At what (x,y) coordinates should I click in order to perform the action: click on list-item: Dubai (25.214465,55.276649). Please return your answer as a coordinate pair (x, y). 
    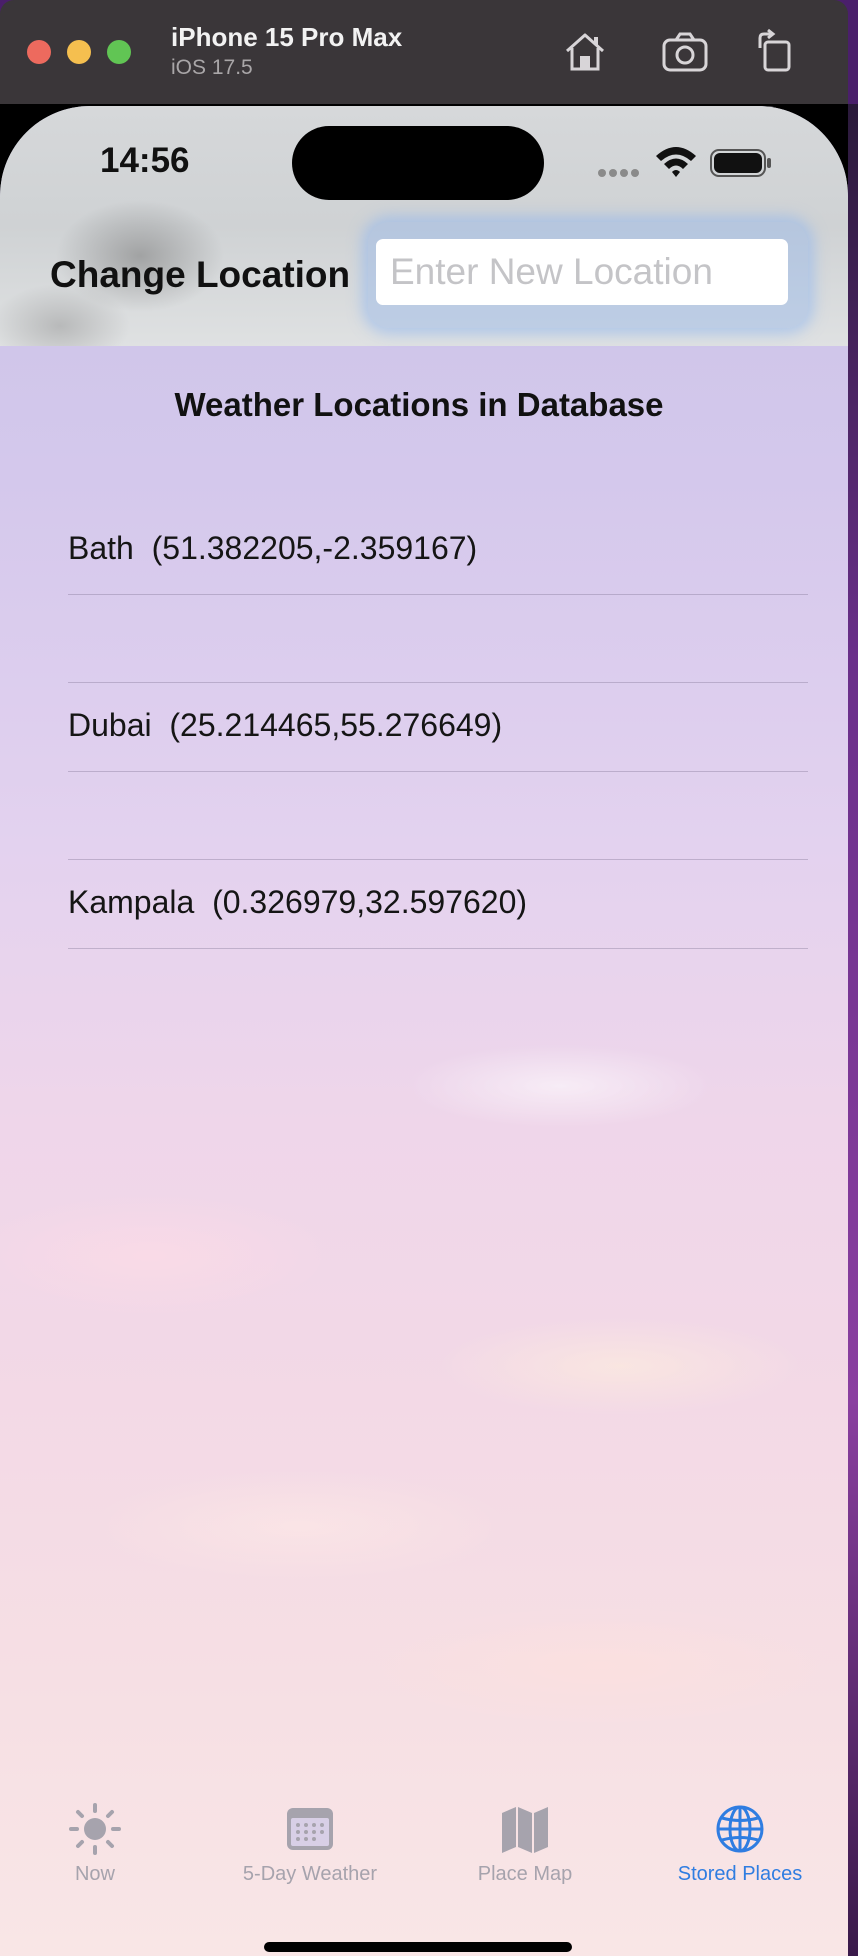
    Looking at the image, I should click on (438, 727).